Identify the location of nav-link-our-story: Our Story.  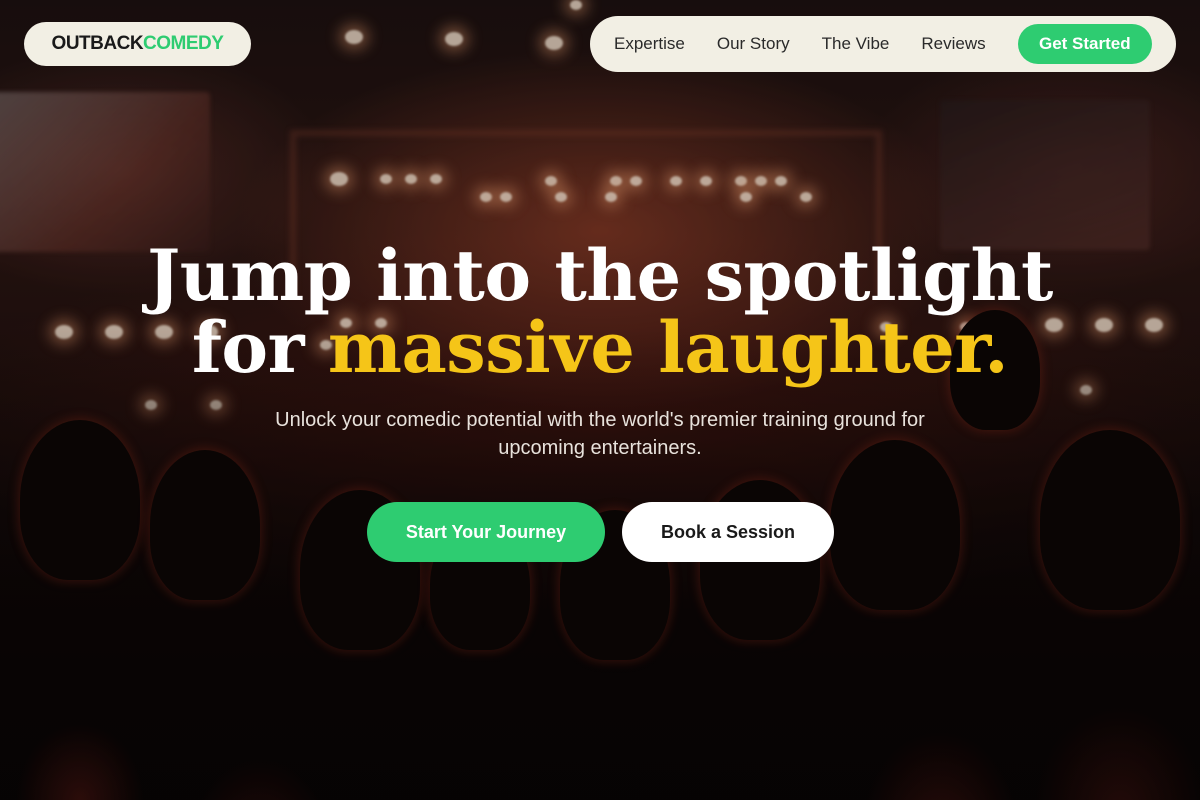
(753, 44).